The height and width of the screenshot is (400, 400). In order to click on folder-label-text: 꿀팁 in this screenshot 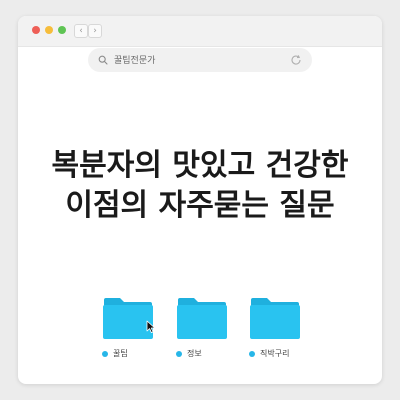, I will do `click(120, 353)`.